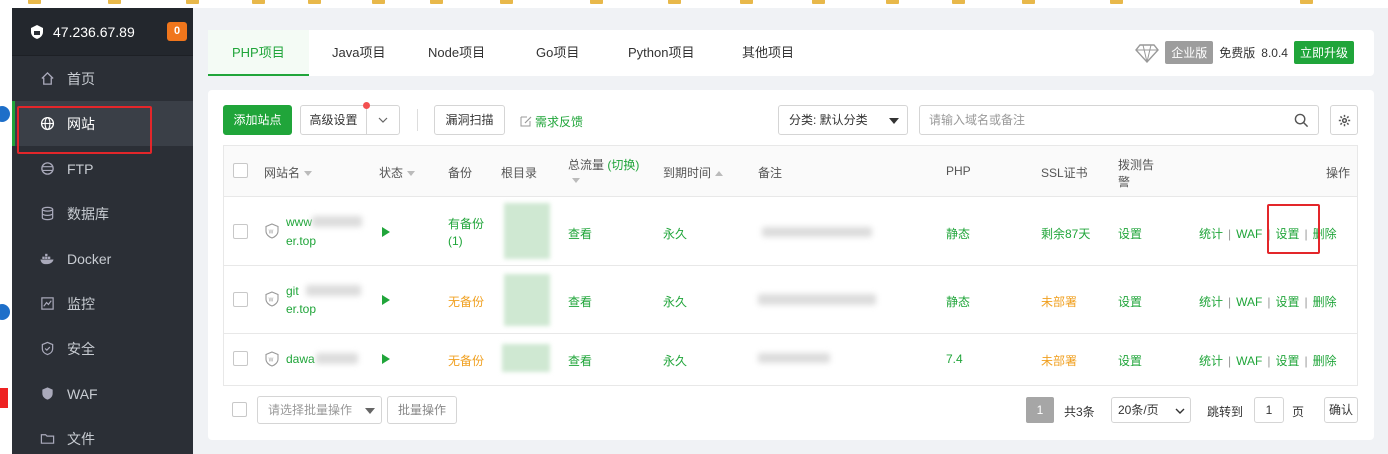 The width and height of the screenshot is (1388, 454). I want to click on backup-count: (1), so click(455, 241).